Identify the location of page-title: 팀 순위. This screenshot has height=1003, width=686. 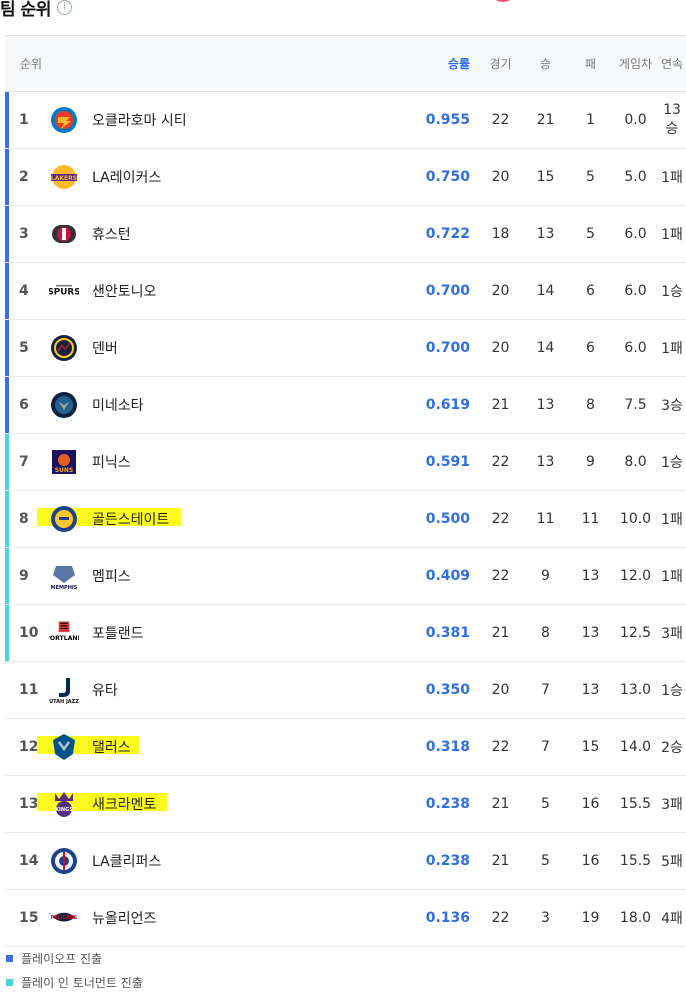
(25, 10).